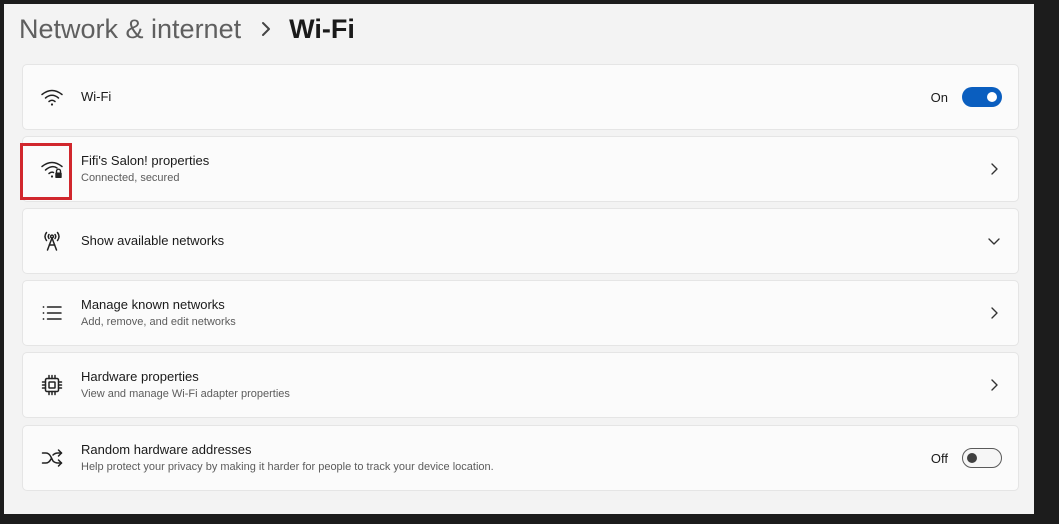  What do you see at coordinates (130, 29) in the screenshot?
I see `breadcrumb-parent-link: Network & internet` at bounding box center [130, 29].